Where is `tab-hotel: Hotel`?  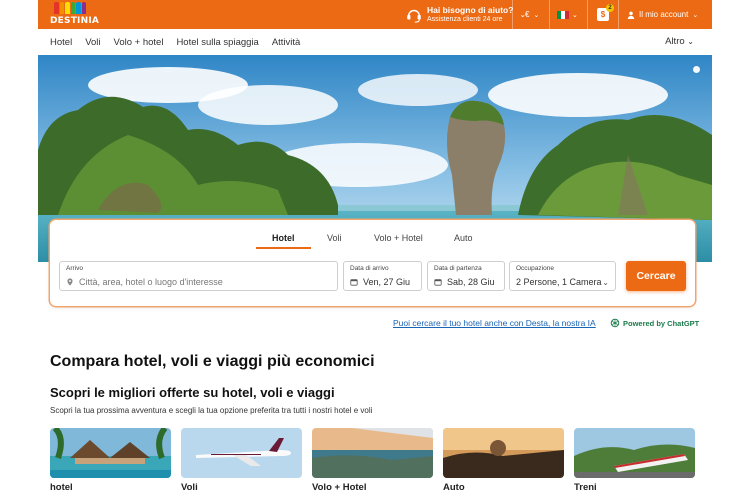
tab-hotel: Hotel is located at coordinates (283, 238).